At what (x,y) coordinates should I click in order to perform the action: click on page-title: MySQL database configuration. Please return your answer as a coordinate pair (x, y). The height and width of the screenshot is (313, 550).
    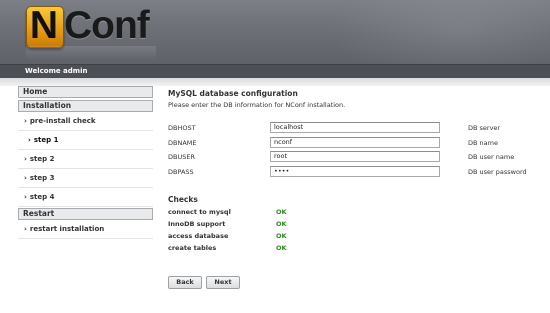
    Looking at the image, I should click on (233, 93).